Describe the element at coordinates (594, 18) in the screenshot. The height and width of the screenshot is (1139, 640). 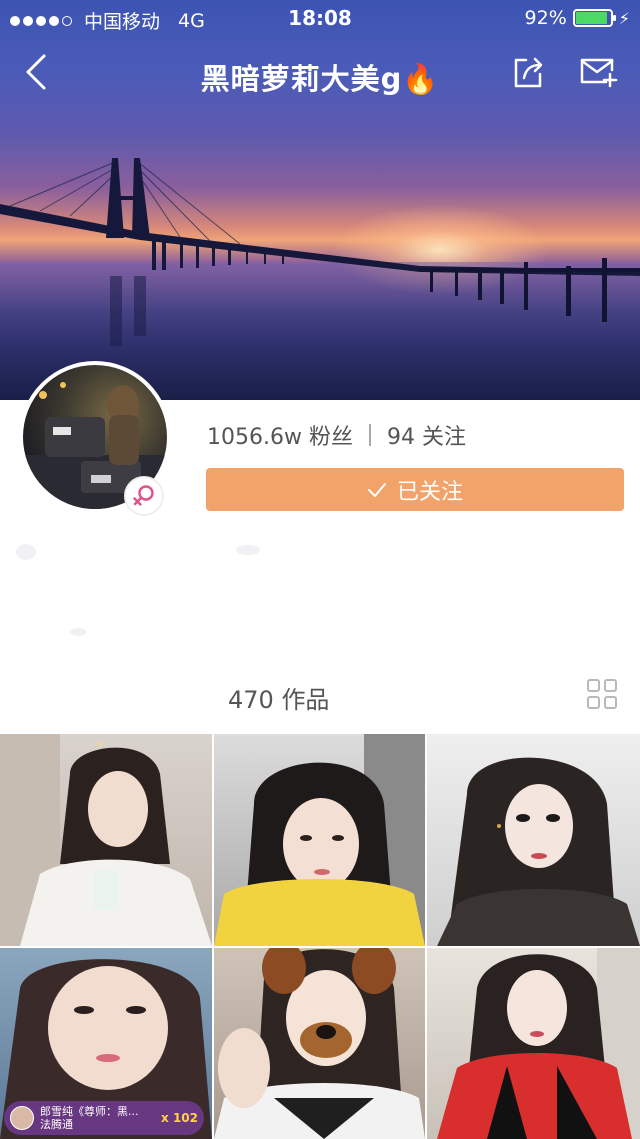
I see `battery-icon` at that location.